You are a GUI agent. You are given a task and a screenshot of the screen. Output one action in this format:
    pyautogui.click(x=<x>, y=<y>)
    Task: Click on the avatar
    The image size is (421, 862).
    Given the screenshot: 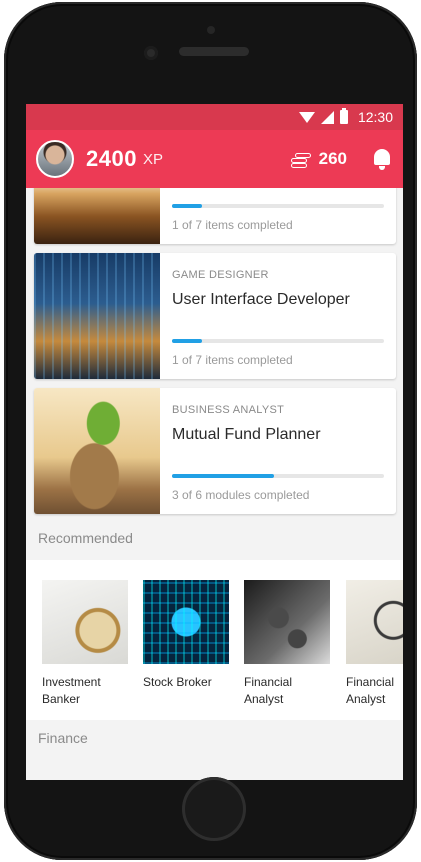 What is the action you would take?
    pyautogui.click(x=55, y=159)
    